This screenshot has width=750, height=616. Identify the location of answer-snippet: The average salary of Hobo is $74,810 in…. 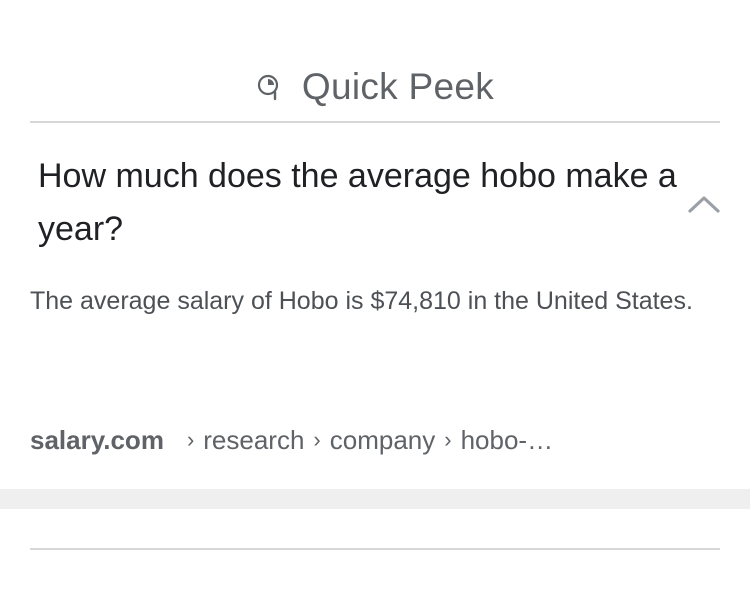
(361, 301).